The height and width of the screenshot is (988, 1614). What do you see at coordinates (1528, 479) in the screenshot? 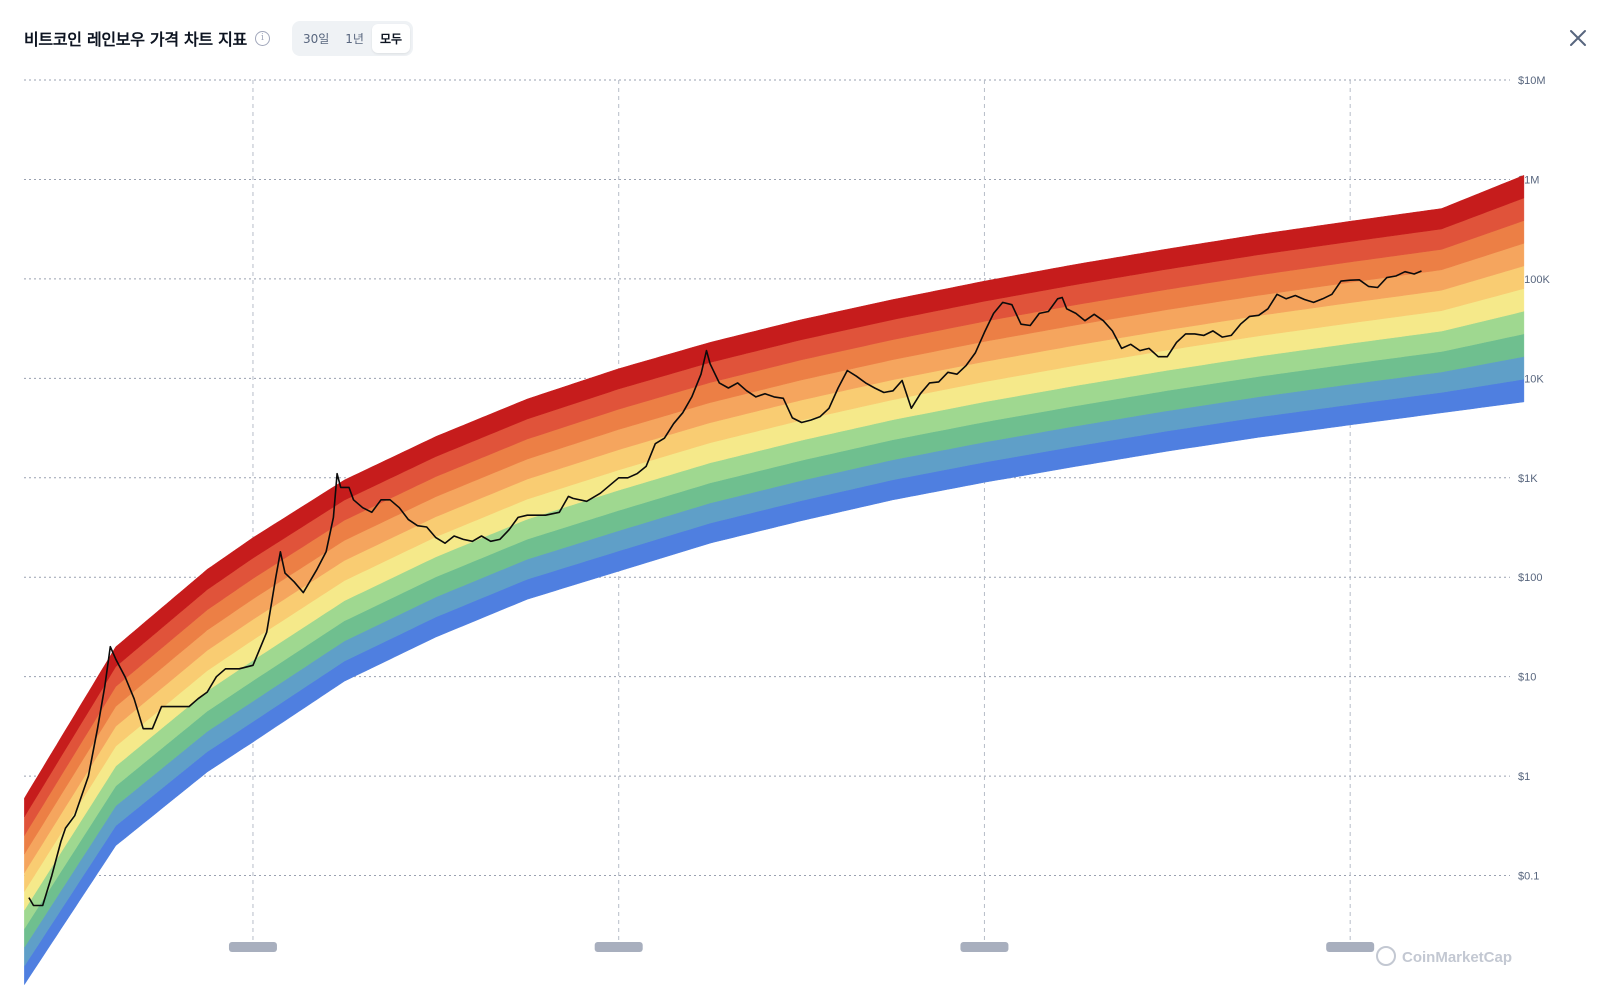
I see `y-tick-label: $1K` at bounding box center [1528, 479].